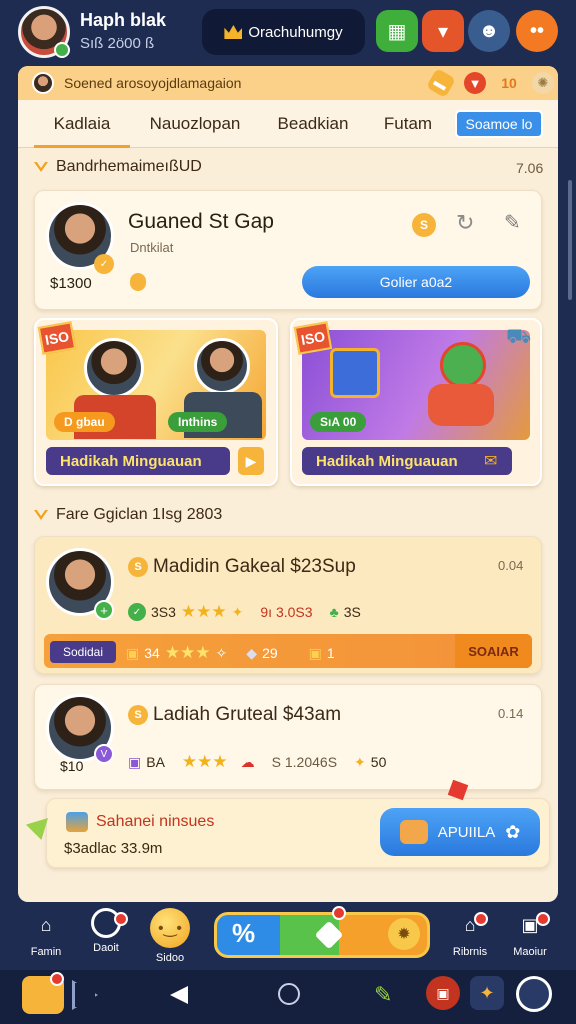  What do you see at coordinates (104, 264) in the screenshot?
I see `verified-icon: ✓` at bounding box center [104, 264].